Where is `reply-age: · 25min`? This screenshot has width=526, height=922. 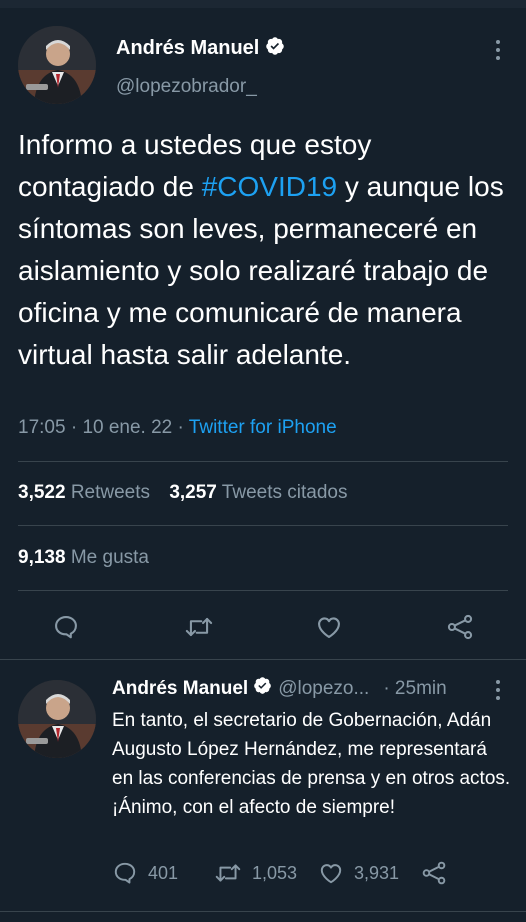 reply-age: · 25min is located at coordinates (414, 689).